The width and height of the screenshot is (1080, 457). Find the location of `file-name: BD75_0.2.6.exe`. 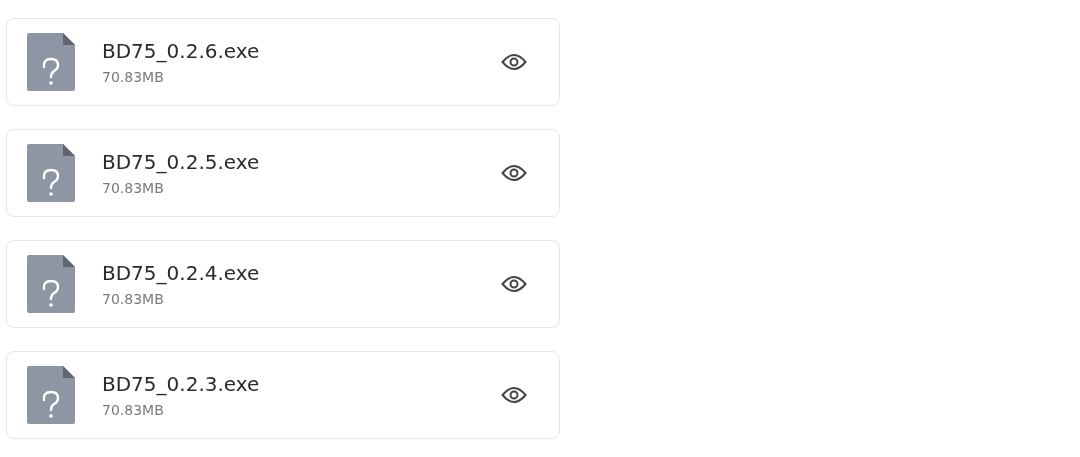

file-name: BD75_0.2.6.exe is located at coordinates (181, 51).